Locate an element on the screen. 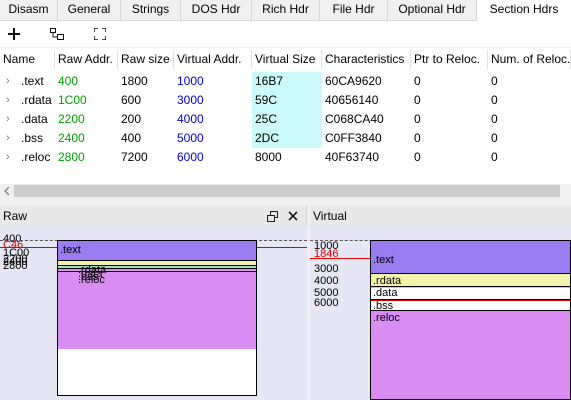  virtual-addr: 6000 is located at coordinates (190, 157).